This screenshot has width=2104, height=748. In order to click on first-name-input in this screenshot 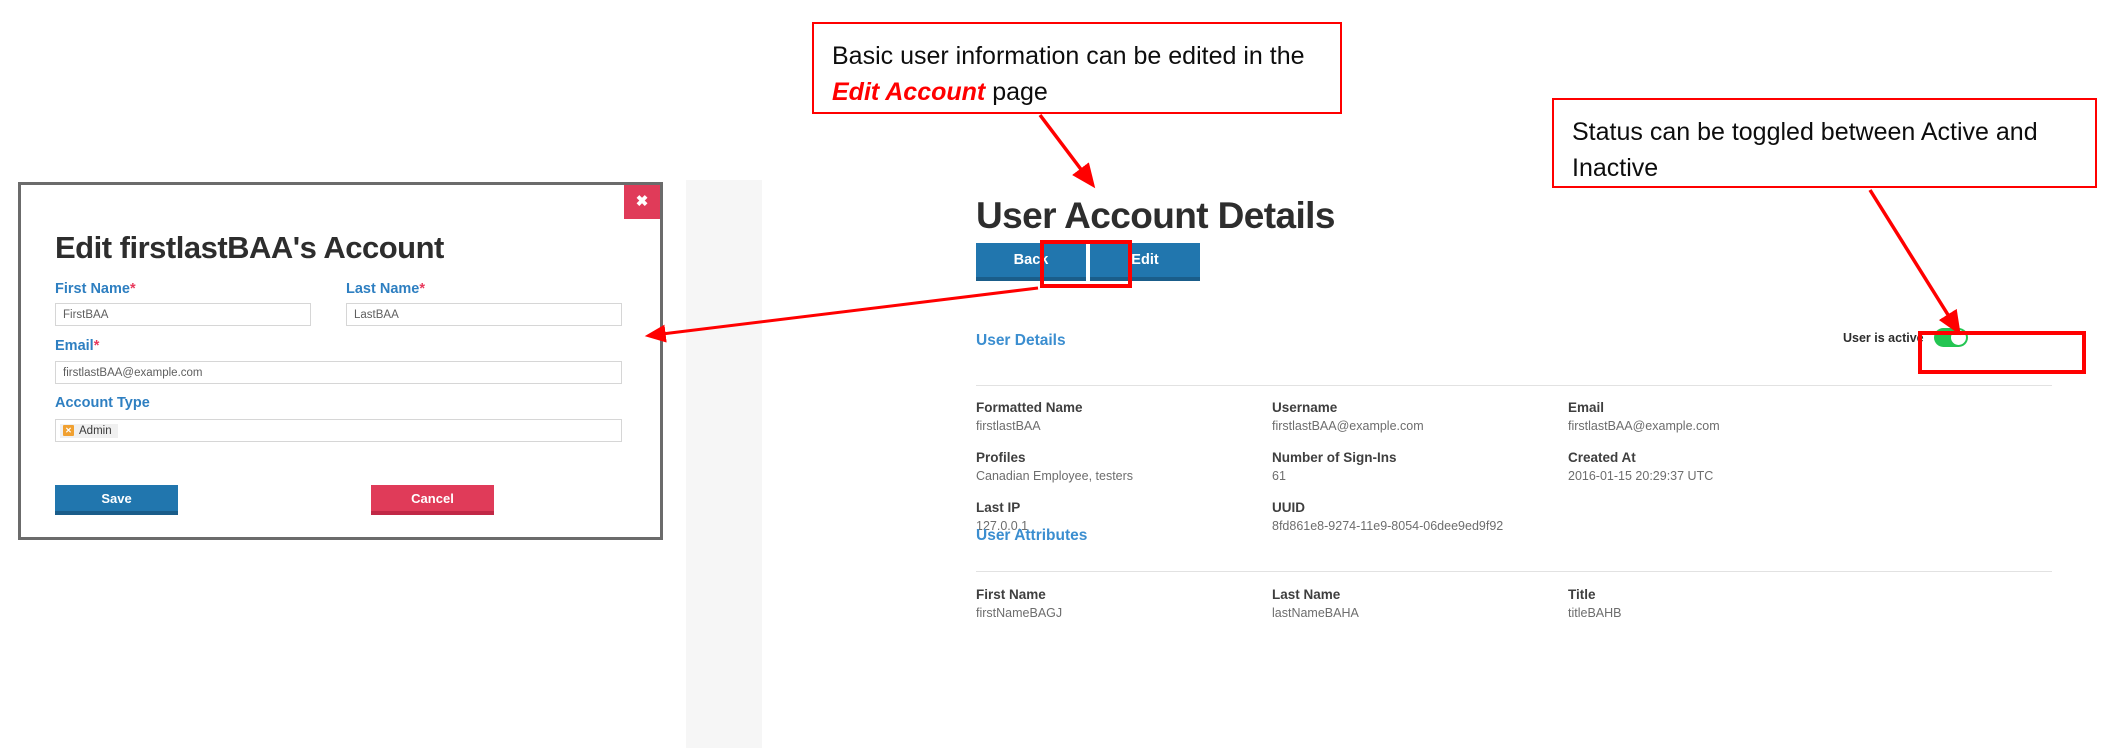, I will do `click(183, 314)`.